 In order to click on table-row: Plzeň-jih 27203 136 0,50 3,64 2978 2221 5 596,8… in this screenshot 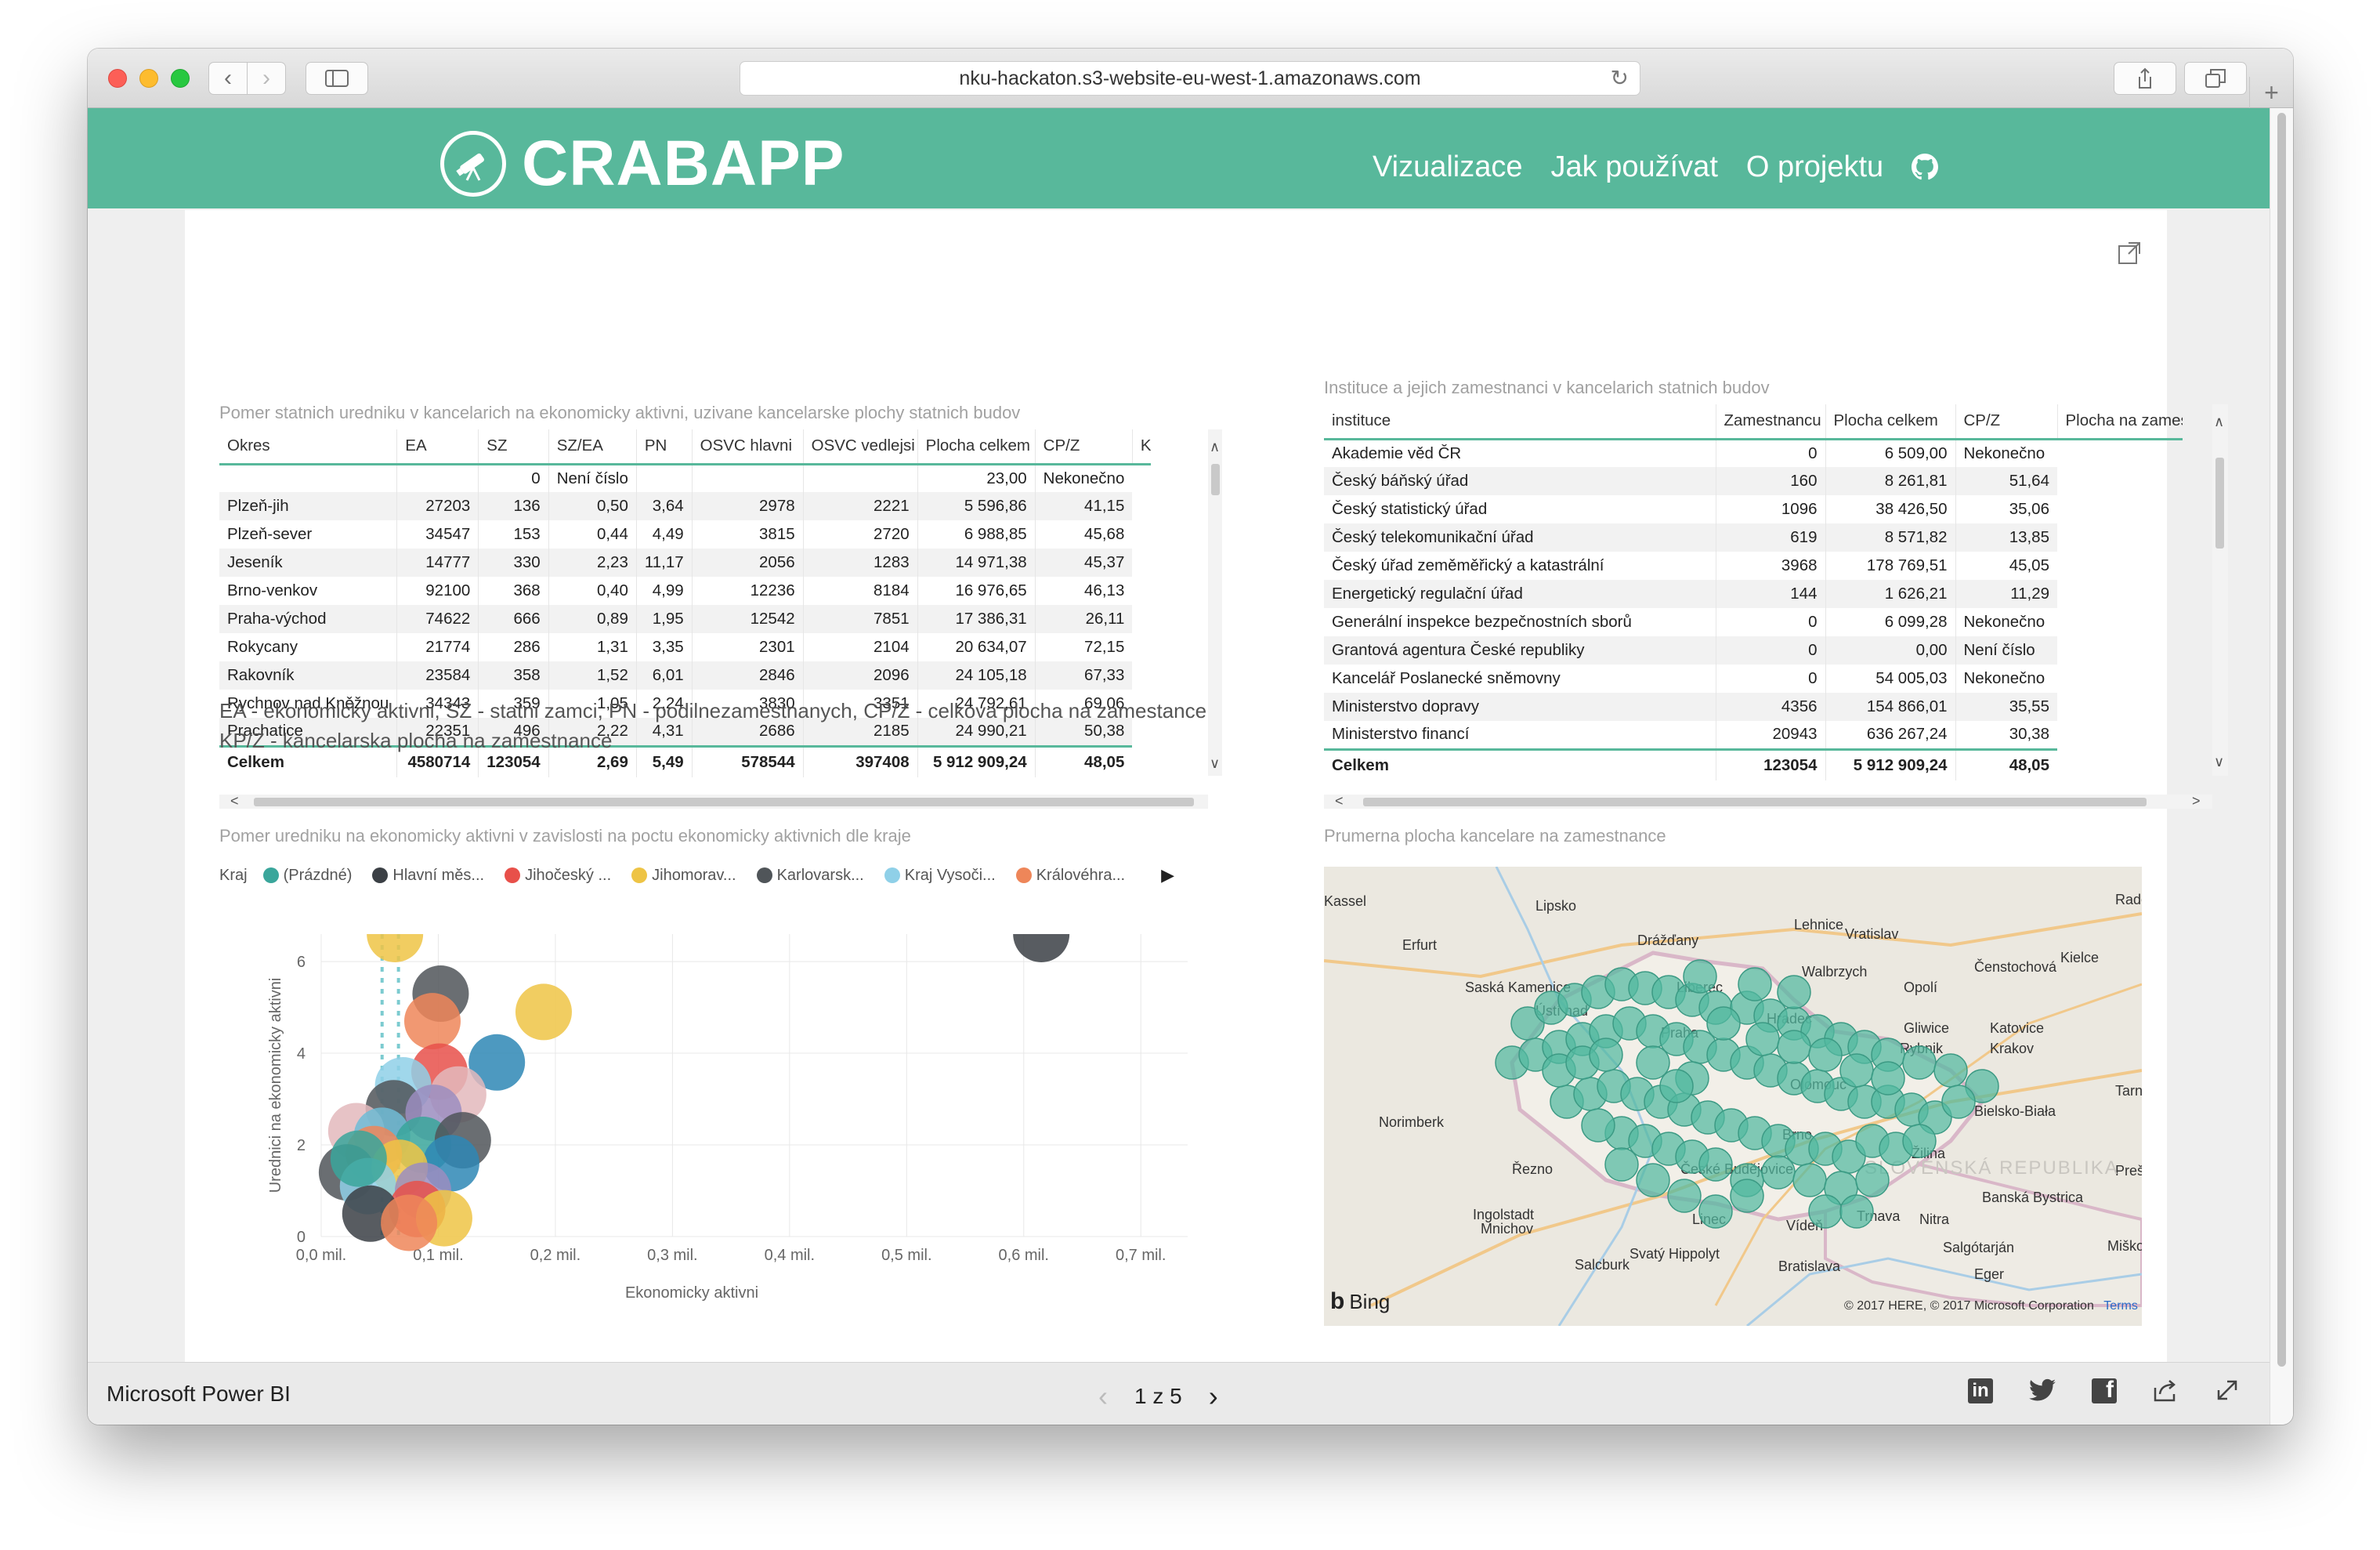, I will do `click(685, 506)`.